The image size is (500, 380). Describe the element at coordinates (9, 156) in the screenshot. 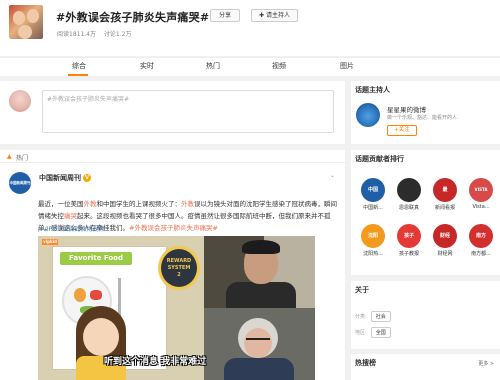

I see `flame-icon: ▲` at that location.